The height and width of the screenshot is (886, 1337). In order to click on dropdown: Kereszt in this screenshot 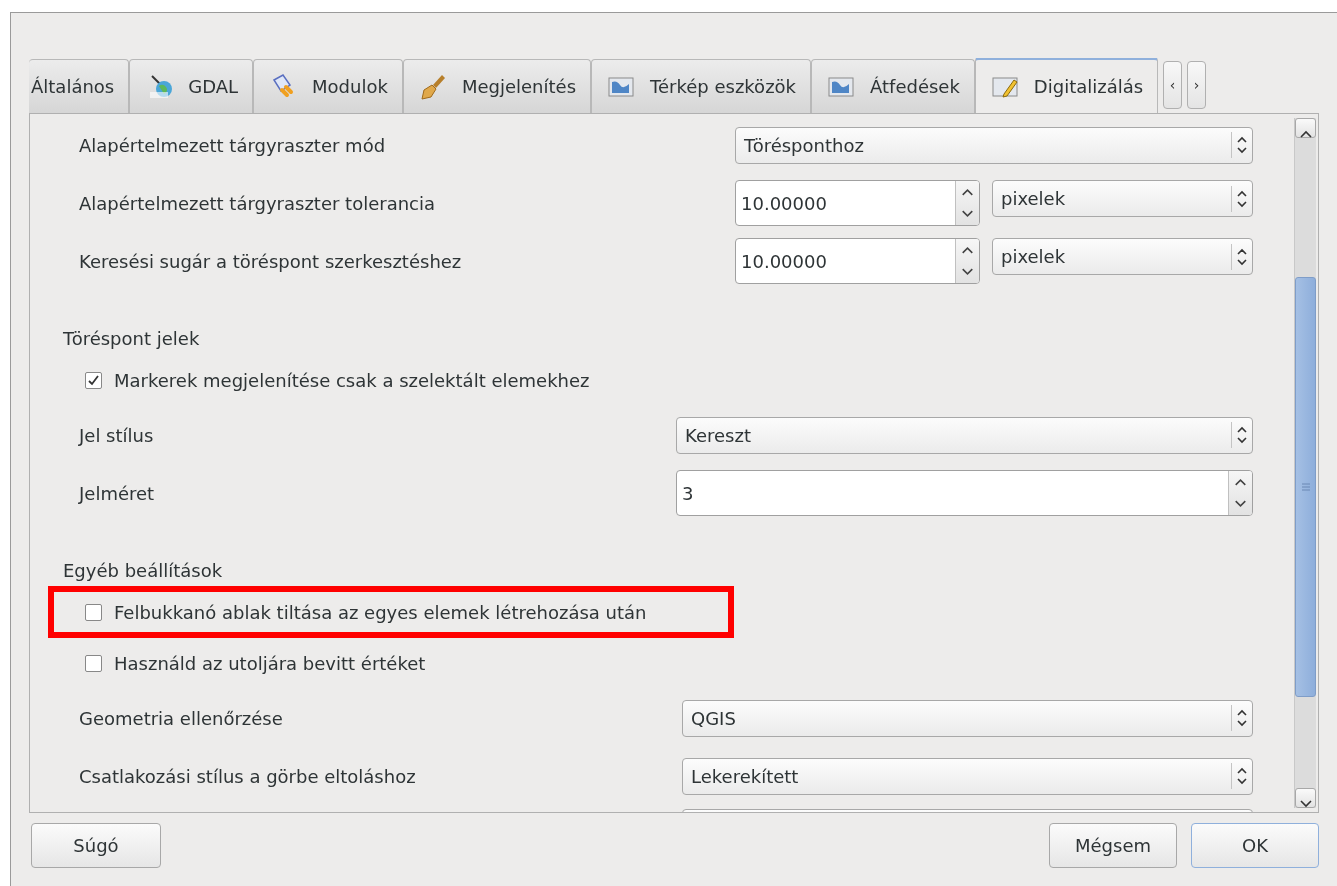, I will do `click(964, 435)`.